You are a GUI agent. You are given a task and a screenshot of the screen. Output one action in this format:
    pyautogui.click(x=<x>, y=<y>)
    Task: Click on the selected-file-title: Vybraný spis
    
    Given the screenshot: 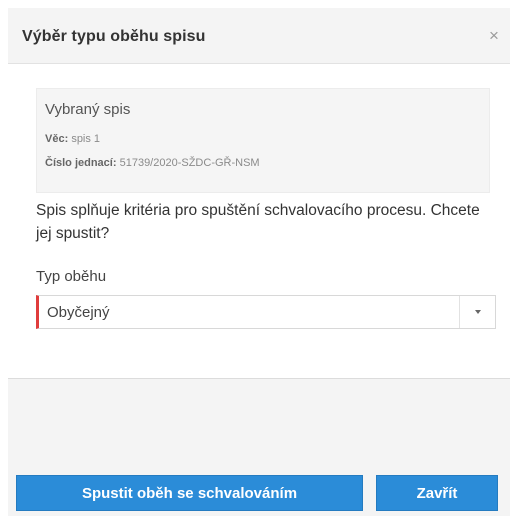 What is the action you would take?
    pyautogui.click(x=88, y=109)
    